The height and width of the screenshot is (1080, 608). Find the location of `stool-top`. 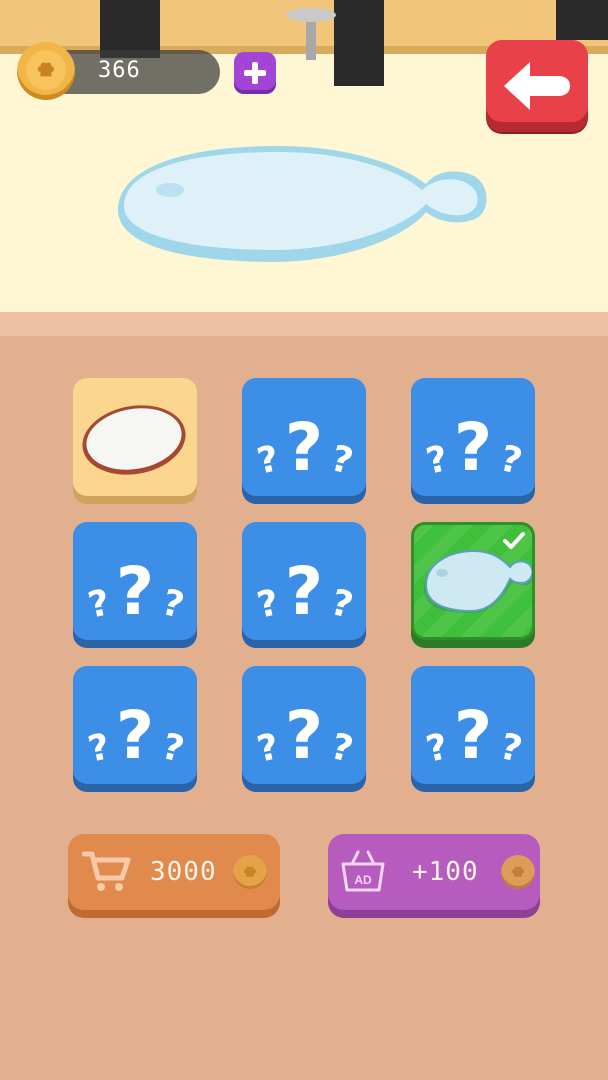

stool-top is located at coordinates (311, 15).